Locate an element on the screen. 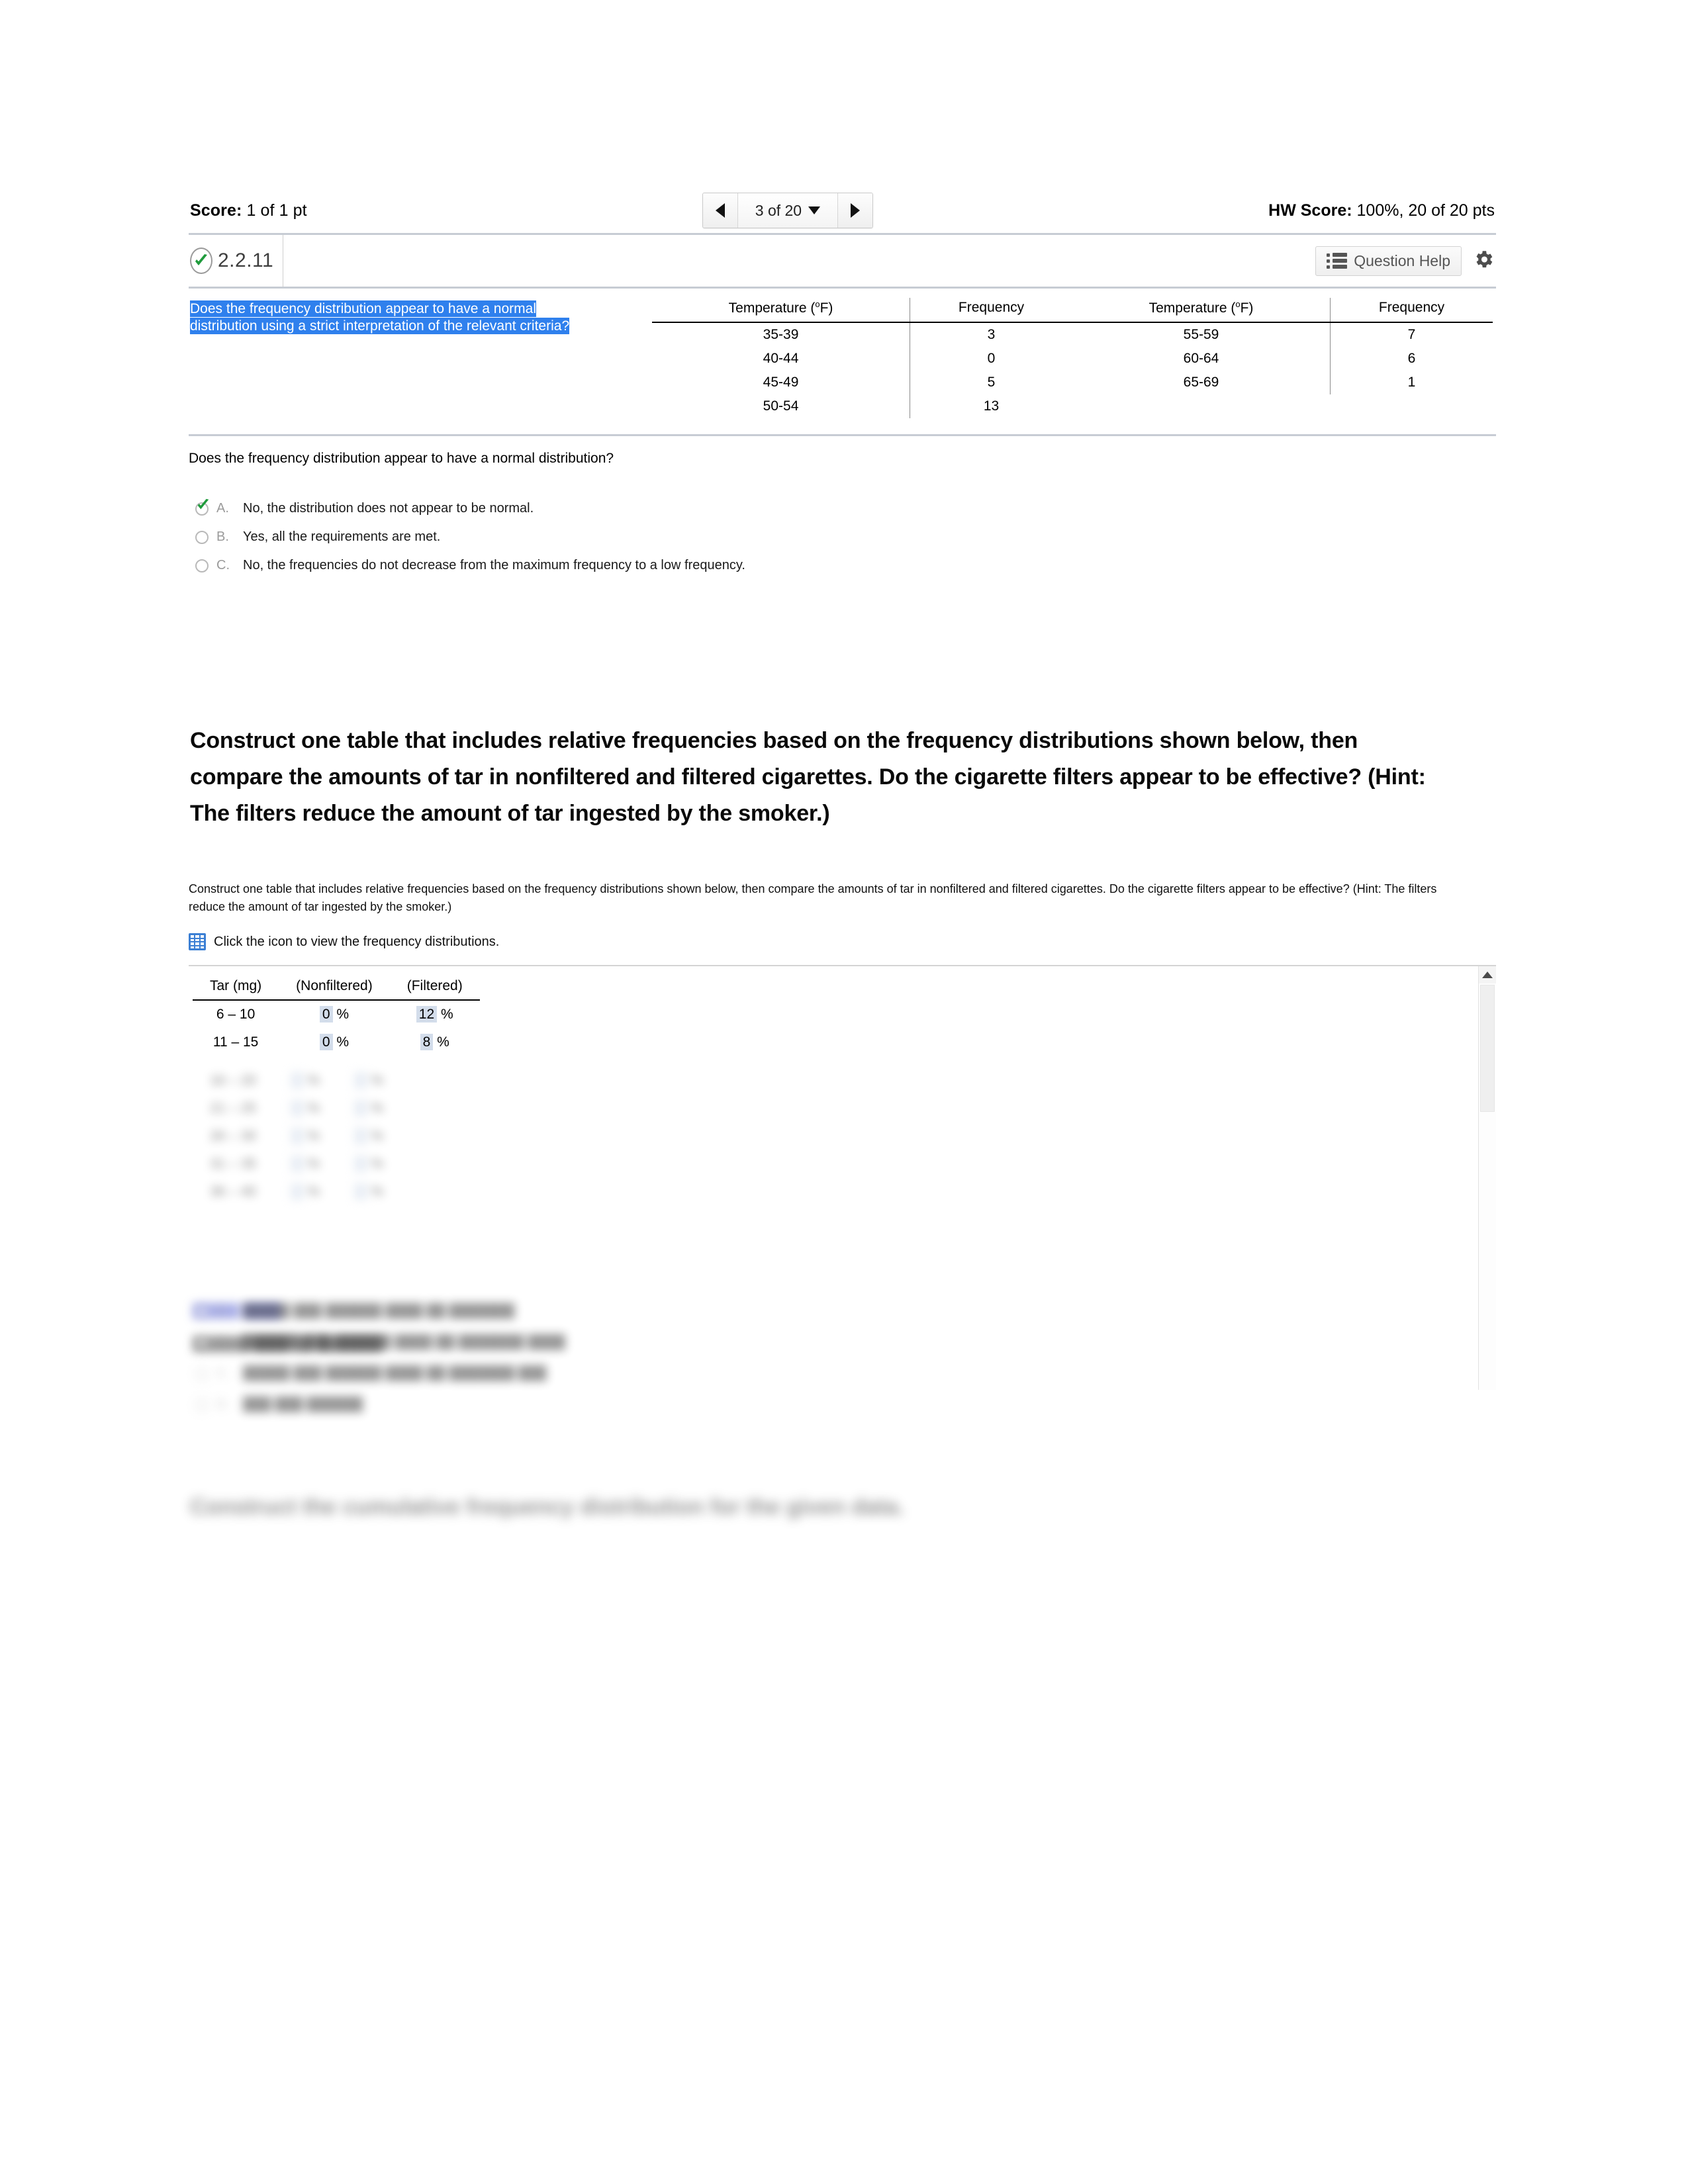 This screenshot has height=2184, width=1688. question-help-label: Question Help is located at coordinates (1402, 260).